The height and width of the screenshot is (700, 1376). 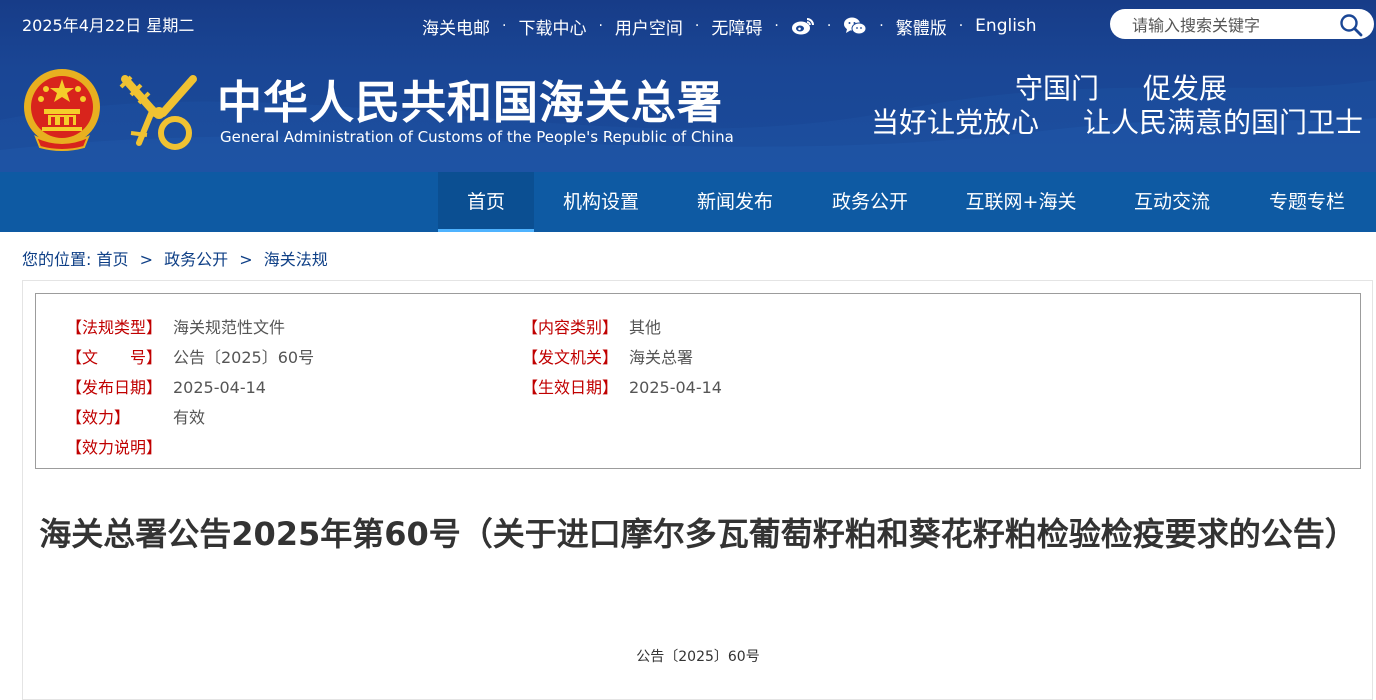 I want to click on meta-row-doc-number: 【文 号】 公告〔2025〕60号, so click(x=190, y=356).